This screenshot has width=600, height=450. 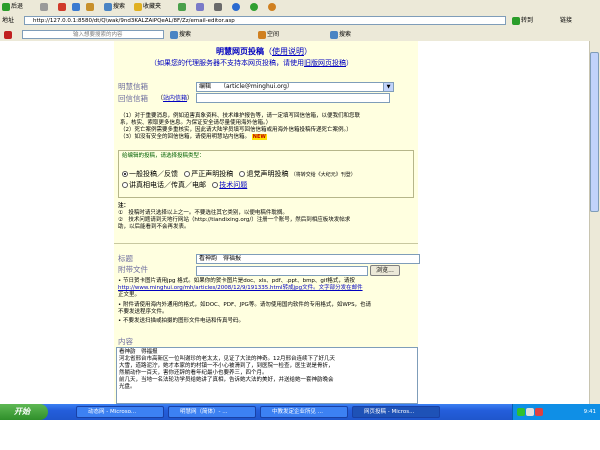 I want to click on inner-mailbox-link-wrap: （站内信箱）, so click(x=175, y=98).